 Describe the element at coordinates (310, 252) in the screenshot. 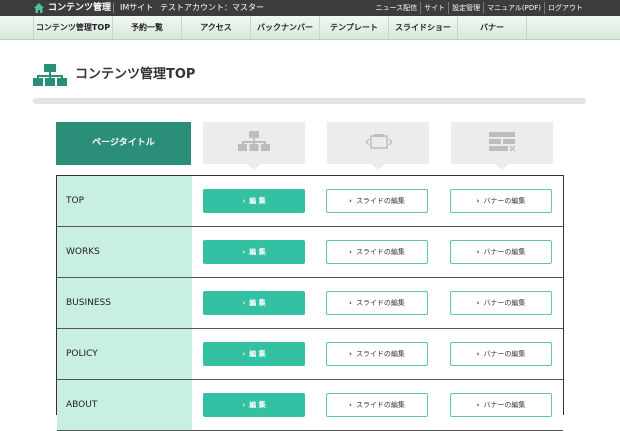

I see `table-row: WORKS › 編 集 › スライドの編集 › バナーの編集` at that location.